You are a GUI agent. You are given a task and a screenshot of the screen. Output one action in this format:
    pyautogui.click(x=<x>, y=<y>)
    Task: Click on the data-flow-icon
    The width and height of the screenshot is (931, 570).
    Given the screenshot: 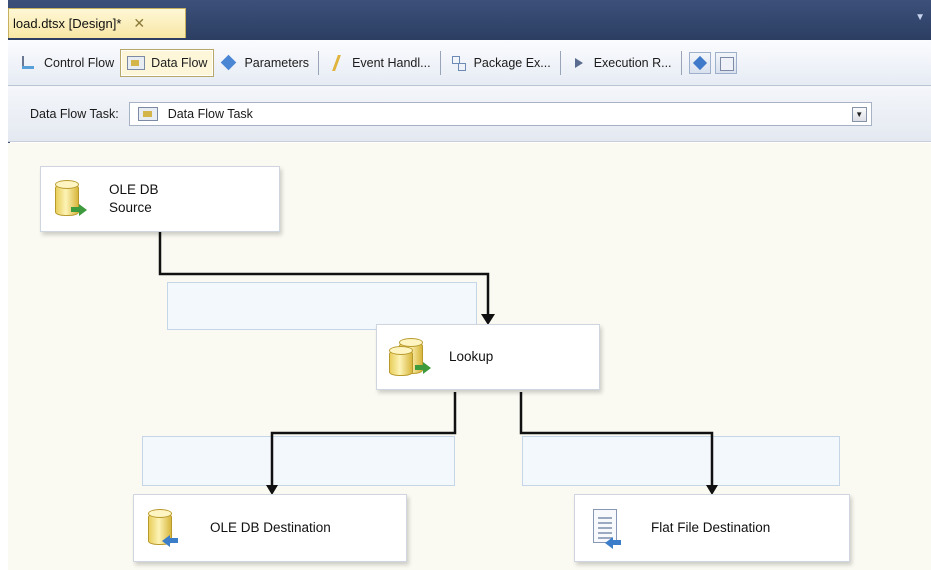 What is the action you would take?
    pyautogui.click(x=136, y=62)
    